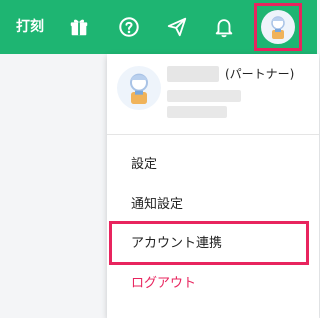 This screenshot has height=318, width=320. I want to click on profile-avatar, so click(139, 88).